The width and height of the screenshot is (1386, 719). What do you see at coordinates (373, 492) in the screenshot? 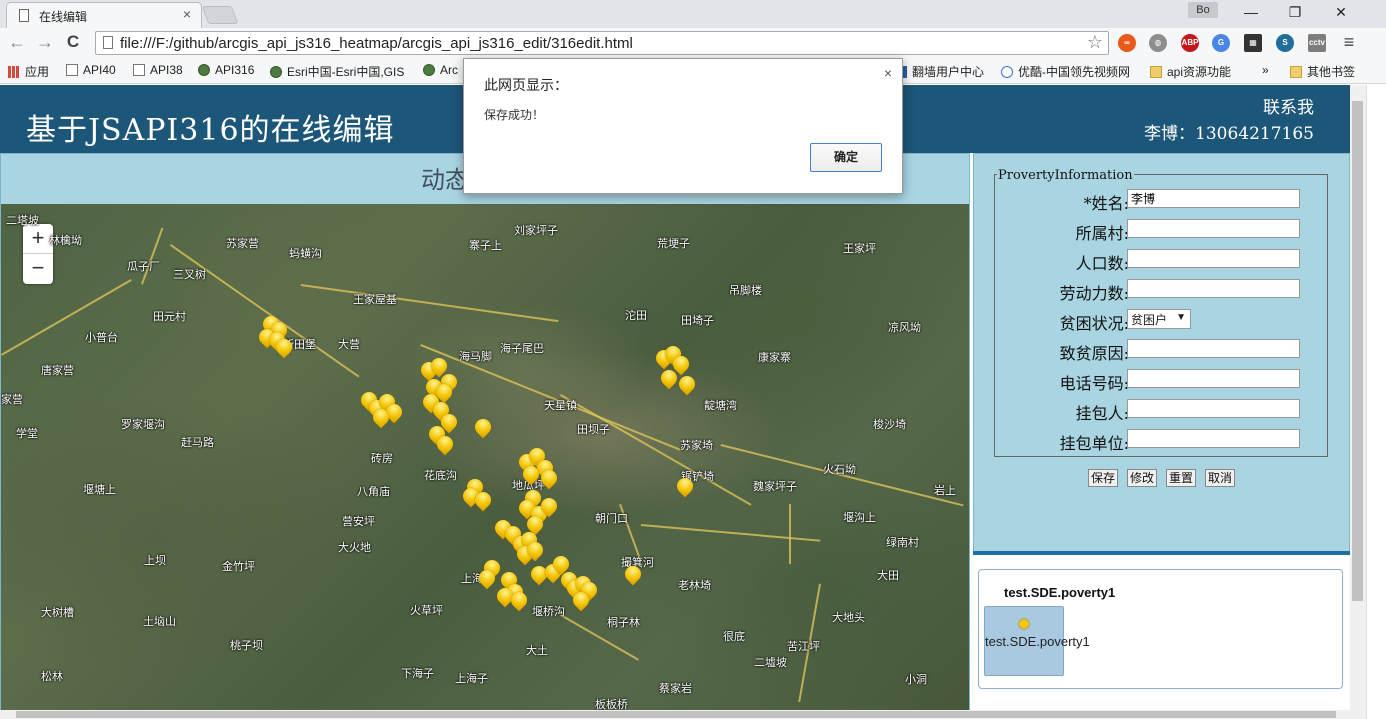
I see `map-place-label: 八角庙` at bounding box center [373, 492].